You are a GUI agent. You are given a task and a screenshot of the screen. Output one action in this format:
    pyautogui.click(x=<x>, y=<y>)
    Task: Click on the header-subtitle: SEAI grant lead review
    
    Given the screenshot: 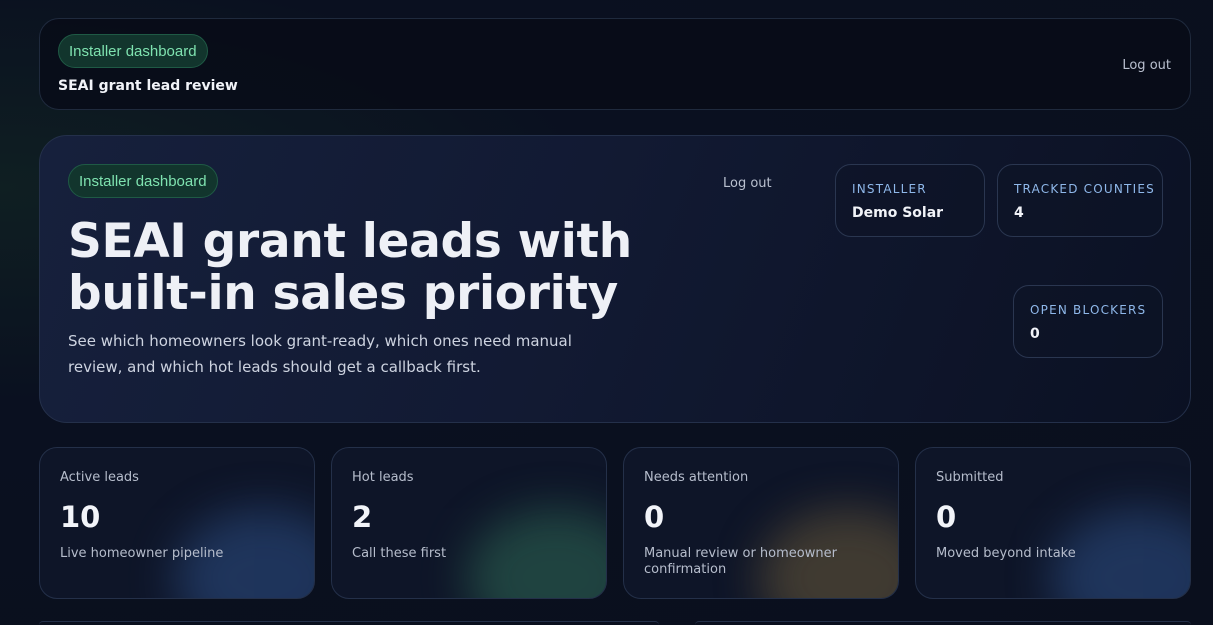 What is the action you would take?
    pyautogui.click(x=148, y=86)
    